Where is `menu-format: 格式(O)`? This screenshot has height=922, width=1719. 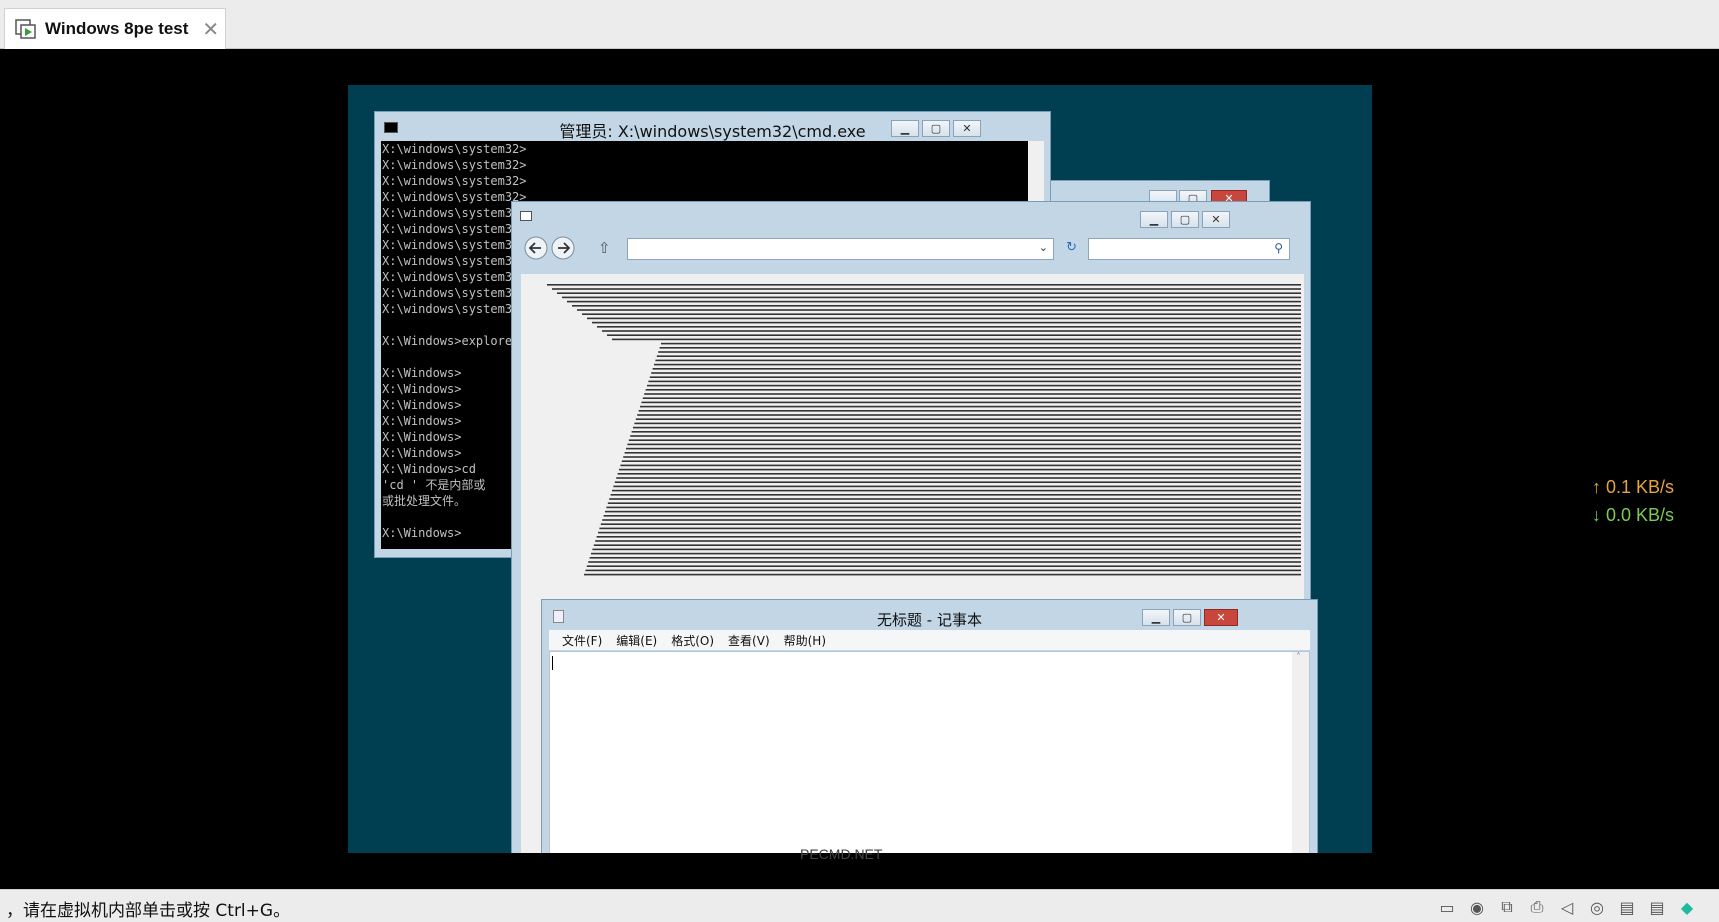
menu-format: 格式(O) is located at coordinates (692, 640).